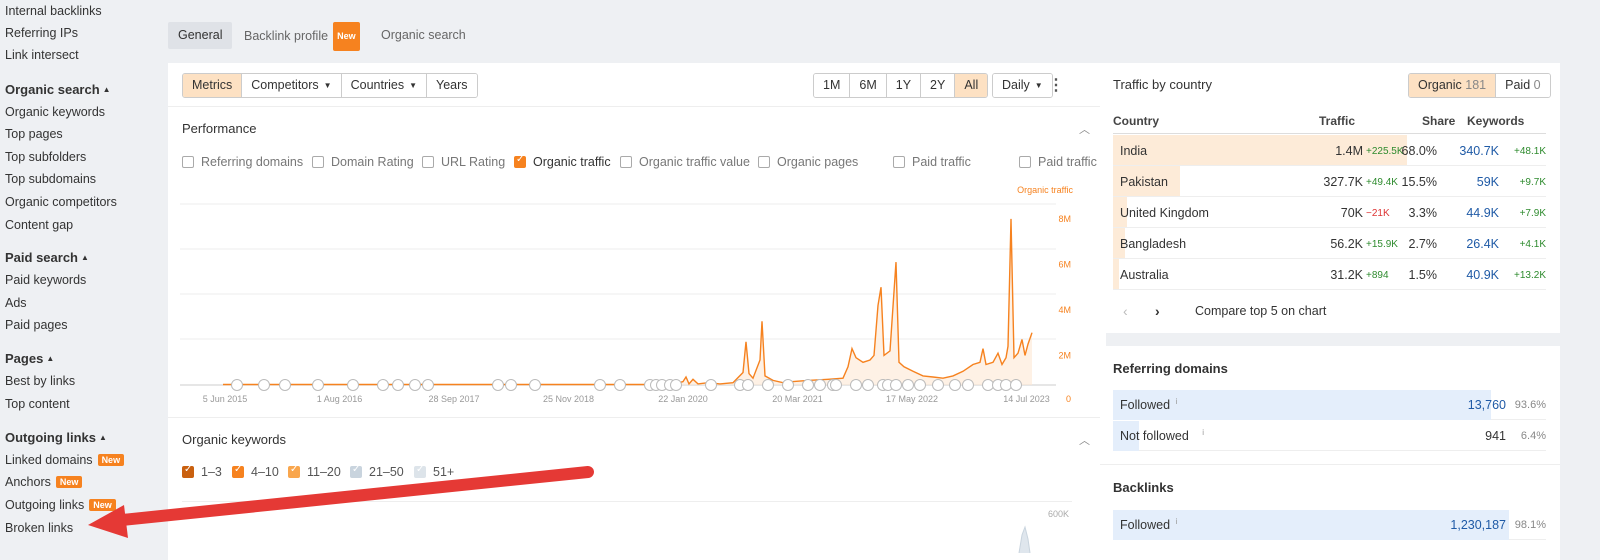 Image resolution: width=1600 pixels, height=560 pixels. Describe the element at coordinates (451, 85) in the screenshot. I see `years-button: Years` at that location.